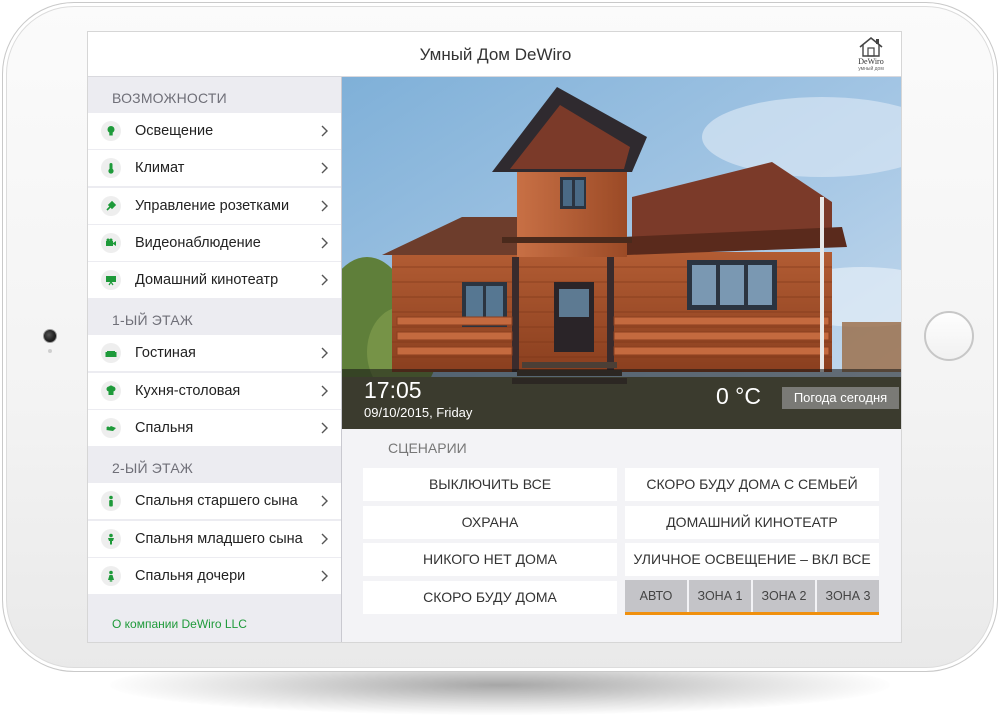 The width and height of the screenshot is (1000, 728). Describe the element at coordinates (840, 398) in the screenshot. I see `weather-today-button: Погода сегодня` at that location.